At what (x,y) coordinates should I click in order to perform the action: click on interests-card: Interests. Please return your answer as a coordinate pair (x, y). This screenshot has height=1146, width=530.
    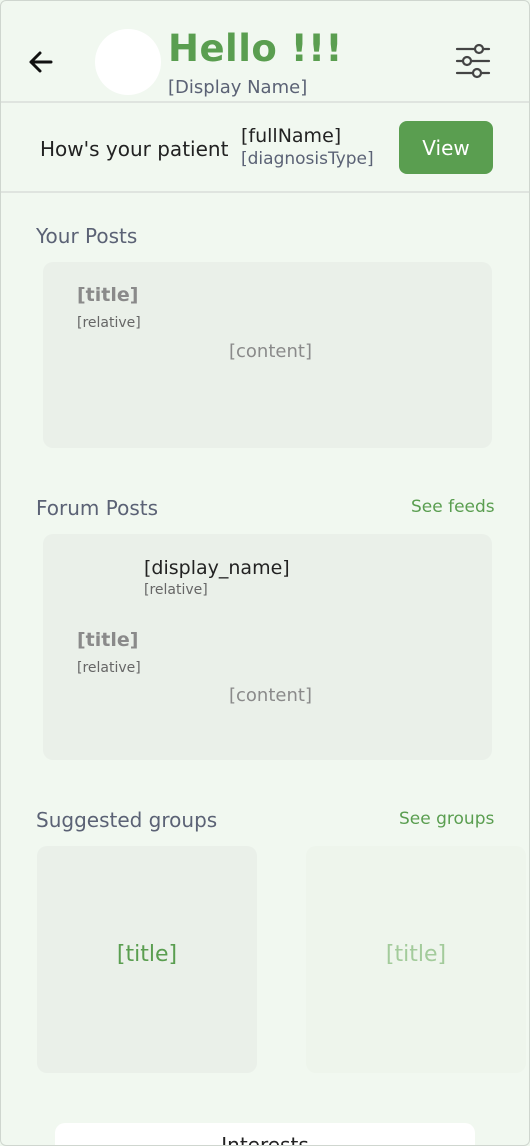
    Looking at the image, I should click on (265, 1134).